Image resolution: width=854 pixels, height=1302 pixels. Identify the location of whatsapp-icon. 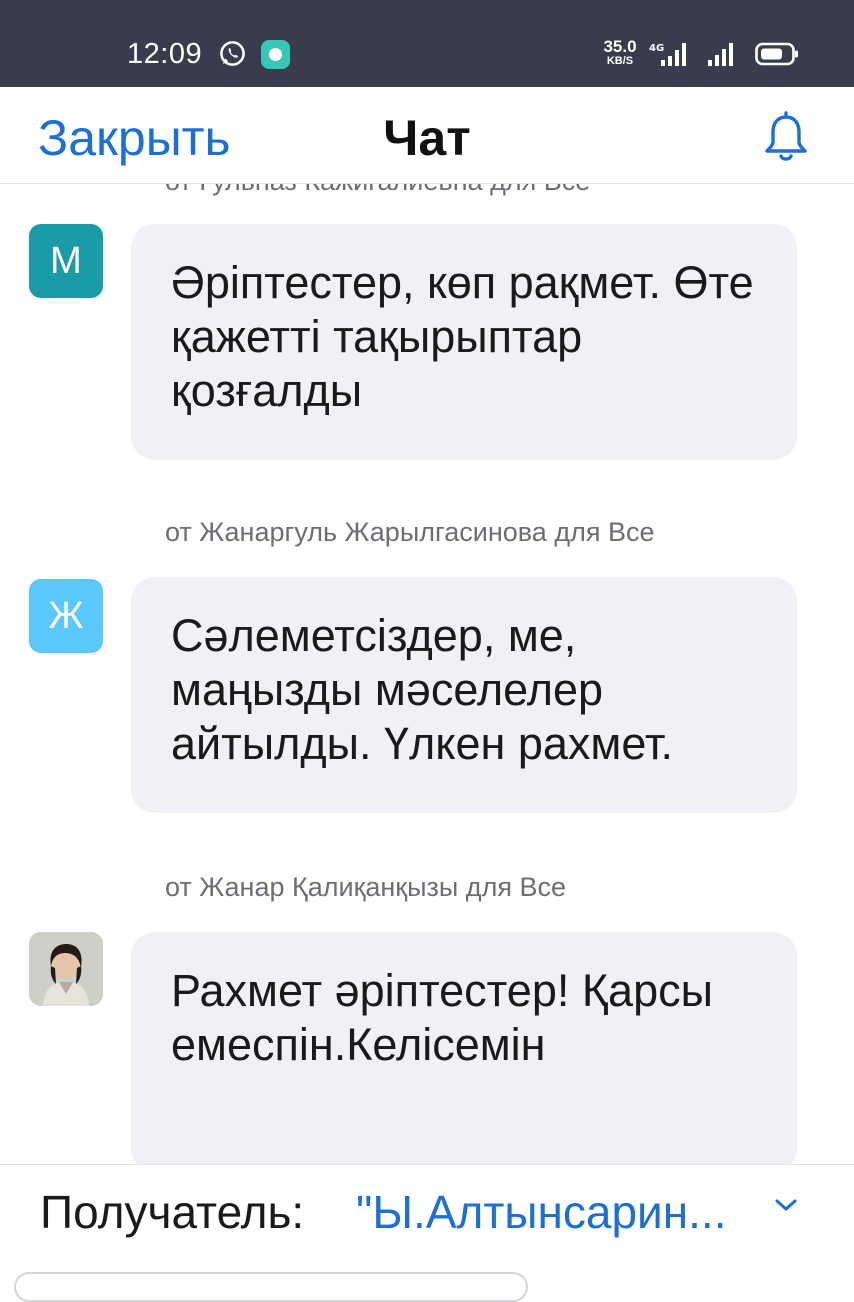
(232, 53).